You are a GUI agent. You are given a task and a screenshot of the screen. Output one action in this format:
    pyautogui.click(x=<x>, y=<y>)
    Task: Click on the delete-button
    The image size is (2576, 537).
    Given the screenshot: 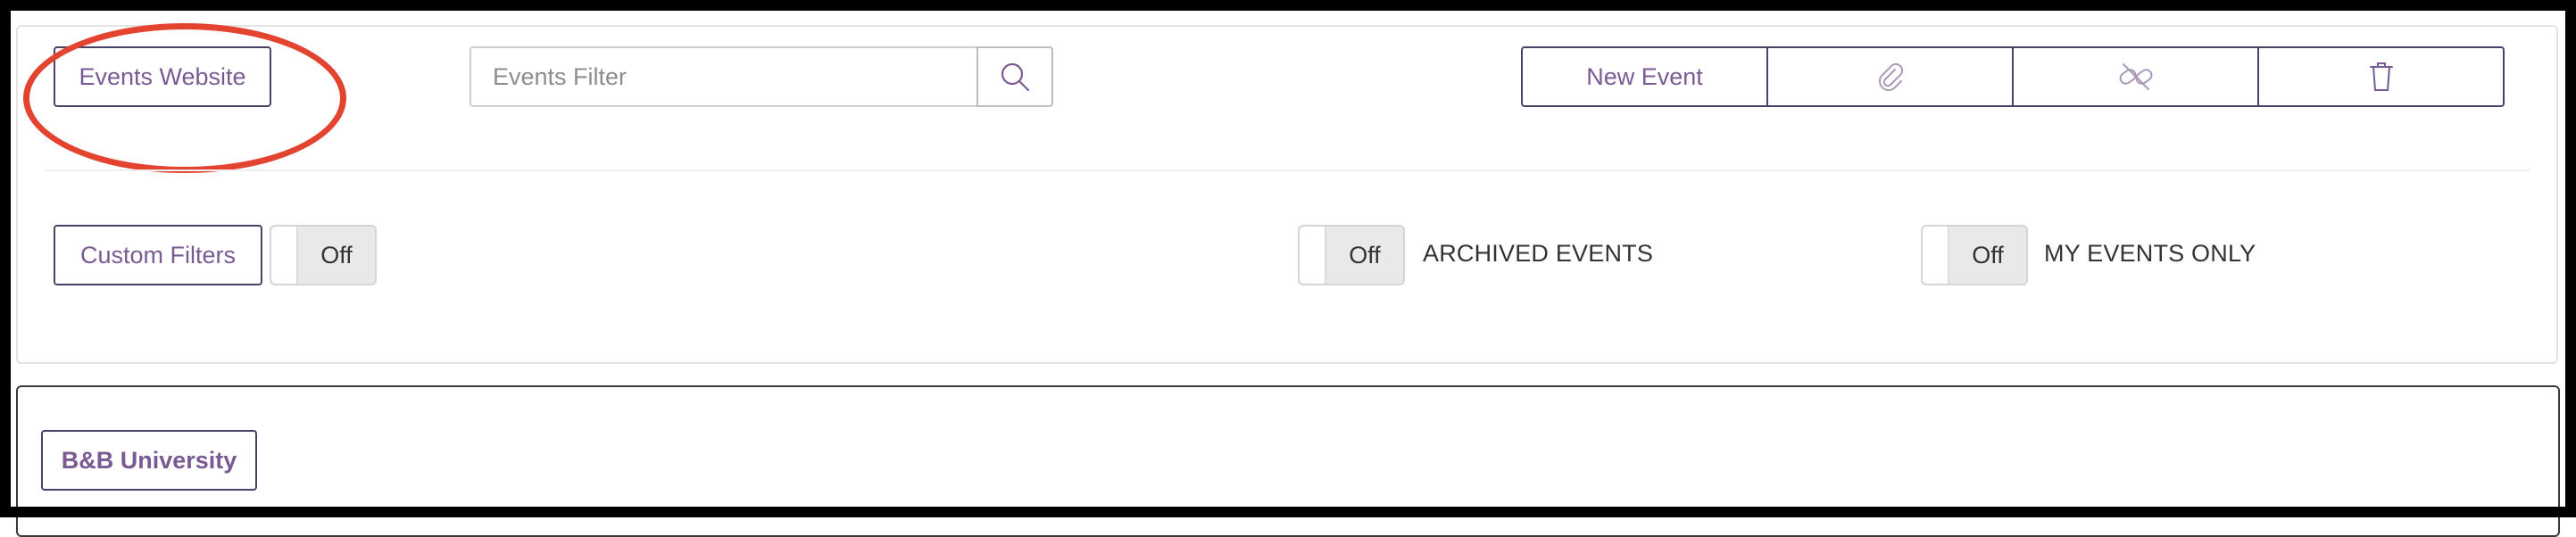 What is the action you would take?
    pyautogui.click(x=2381, y=77)
    